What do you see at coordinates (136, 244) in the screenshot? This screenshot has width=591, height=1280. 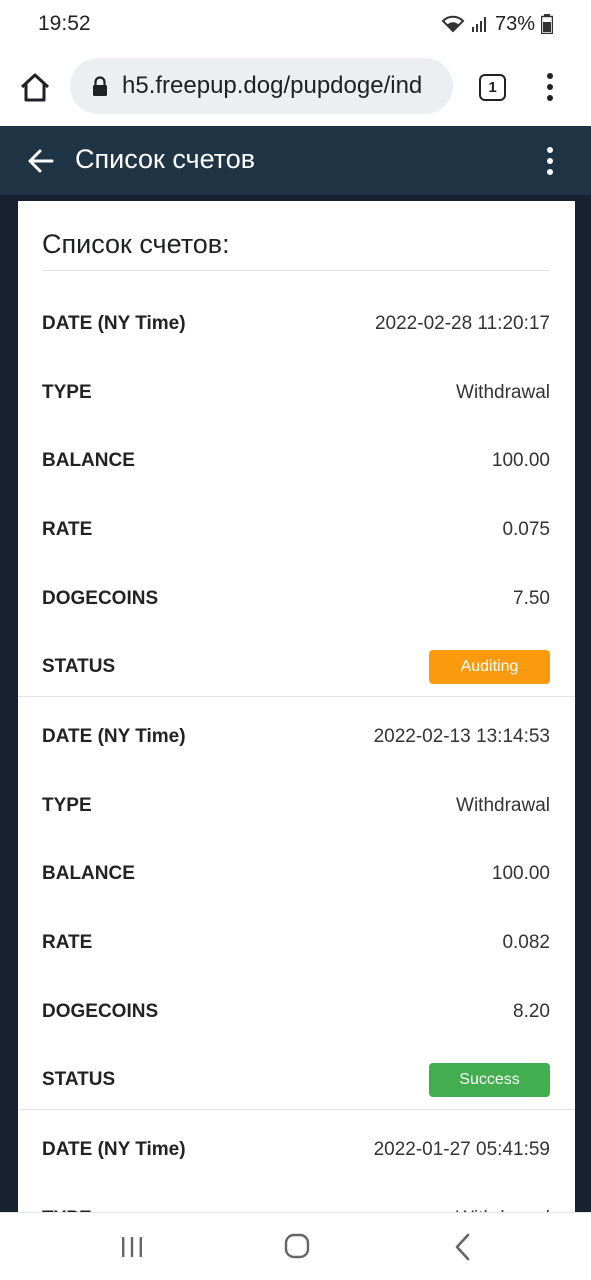 I see `card-title: Список счетов:` at bounding box center [136, 244].